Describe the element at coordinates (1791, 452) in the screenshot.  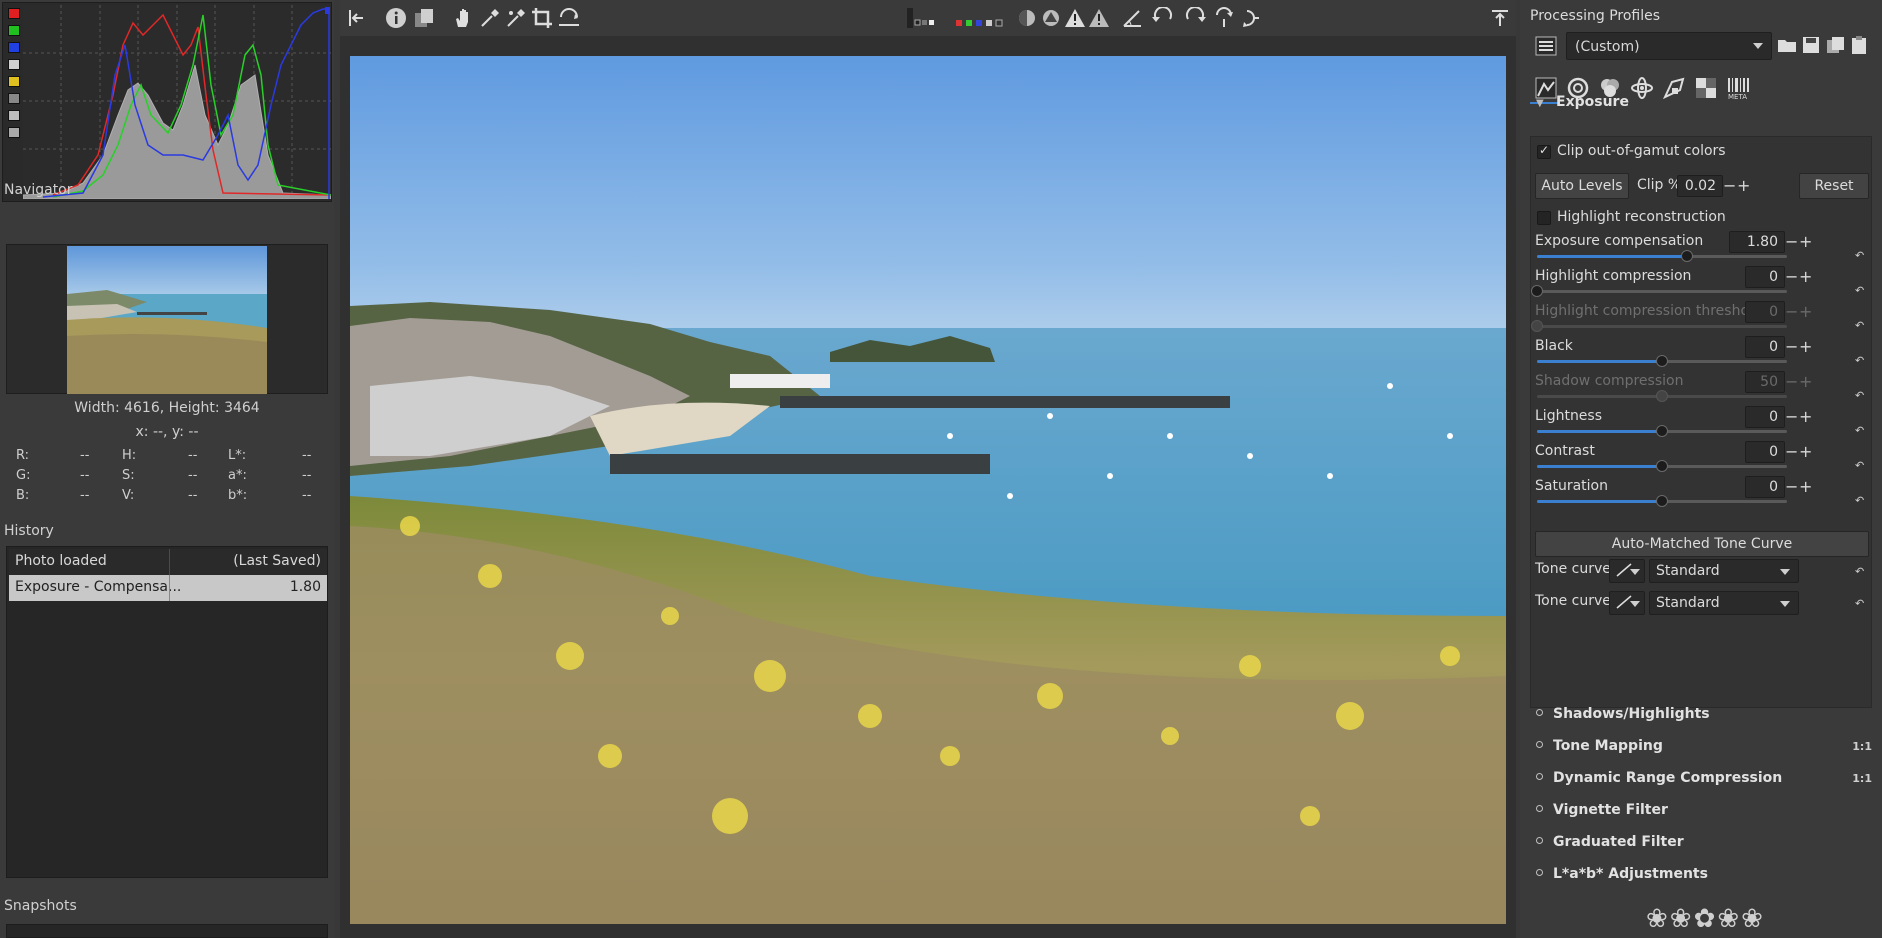
I see `contrast-decrease-button: −` at that location.